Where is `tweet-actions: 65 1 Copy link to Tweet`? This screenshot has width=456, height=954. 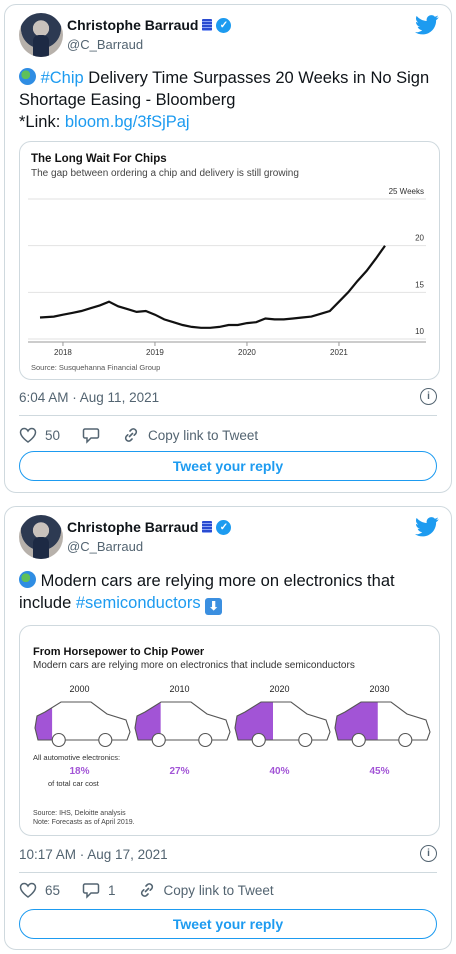 tweet-actions: 65 1 Copy link to Tweet is located at coordinates (157, 890).